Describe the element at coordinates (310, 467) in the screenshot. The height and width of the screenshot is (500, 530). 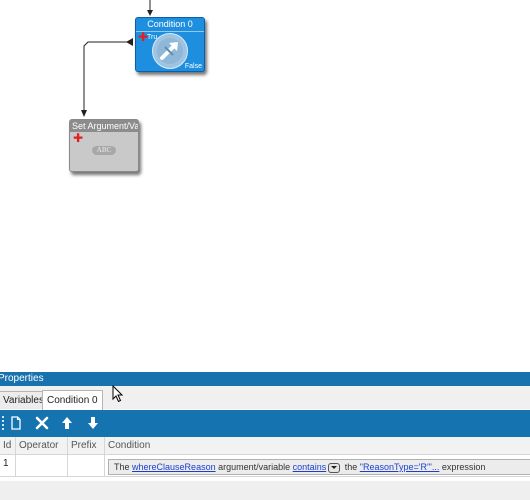
I see `cond-link-operator: contains` at that location.